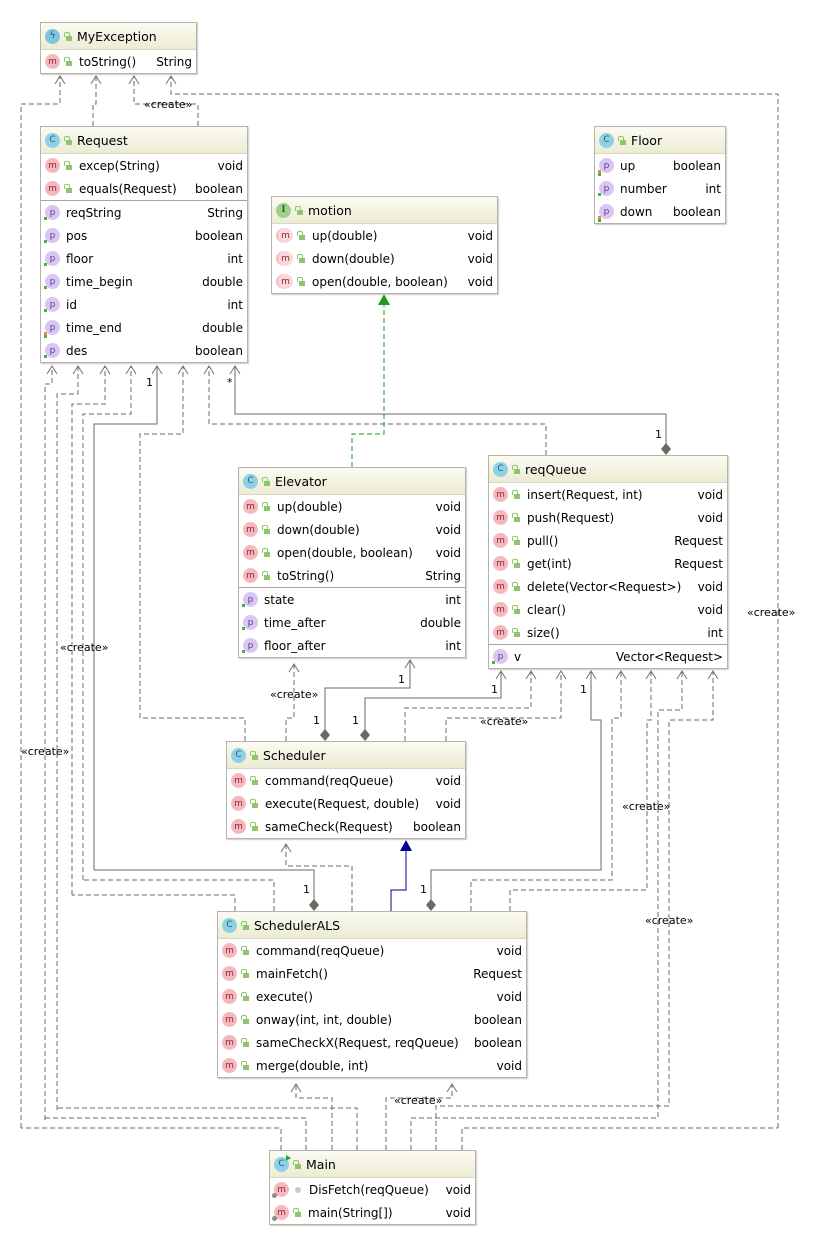 The image size is (818, 1245). I want to click on method-row: m DisFetch(reqQueue) void, so click(372, 1189).